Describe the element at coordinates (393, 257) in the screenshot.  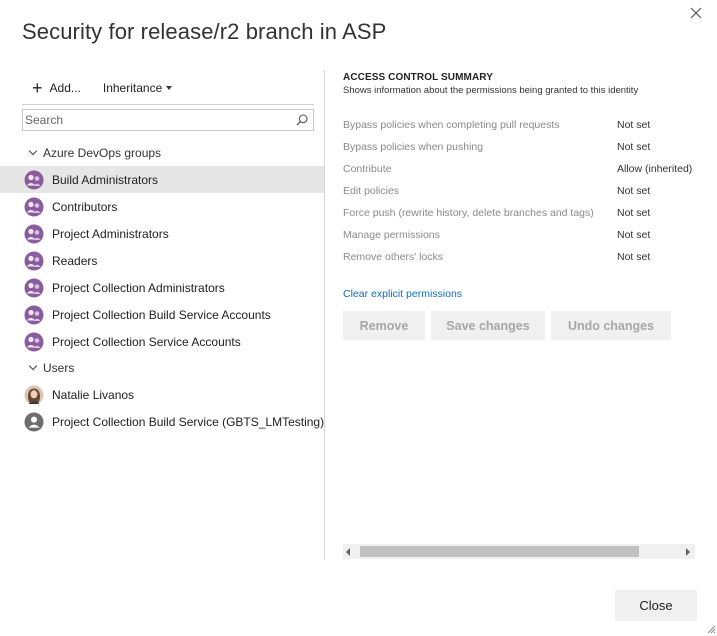
I see `permission-name: Remove others' locks` at that location.